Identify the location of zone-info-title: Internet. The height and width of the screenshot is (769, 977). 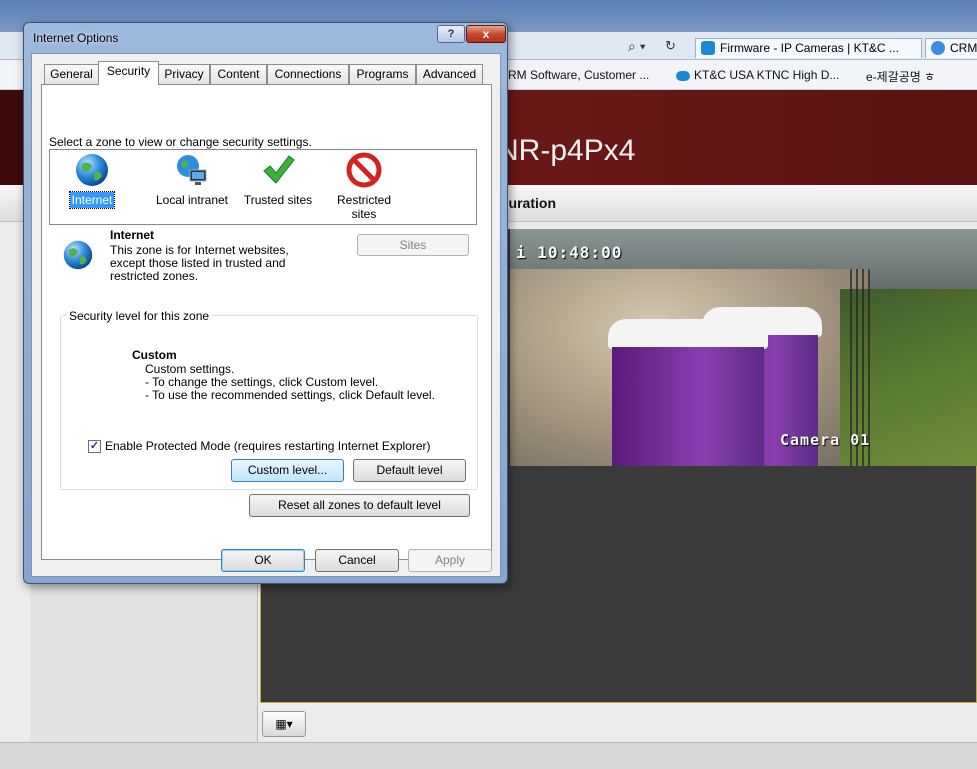
(132, 235).